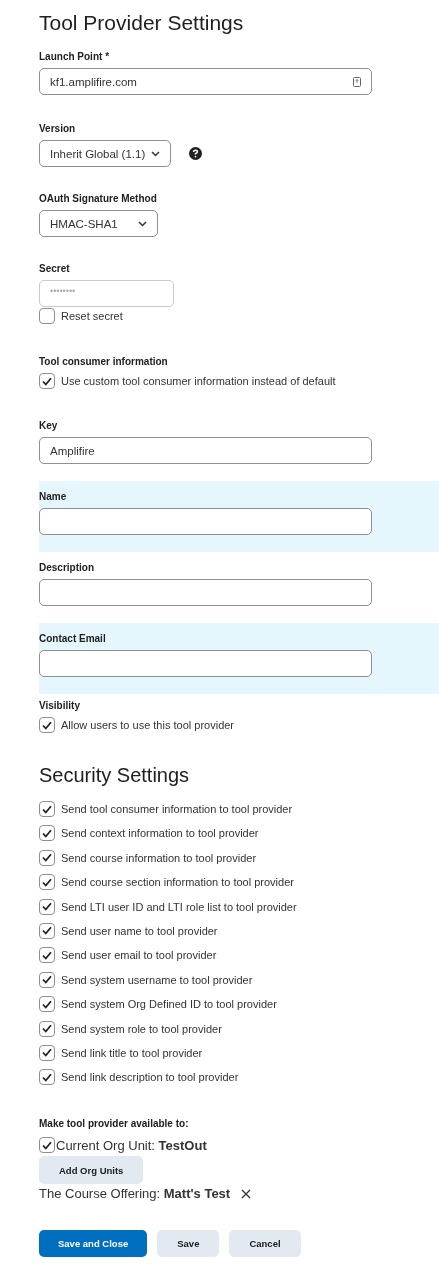 This screenshot has width=439, height=1270. Describe the element at coordinates (205, 81) in the screenshot. I see `launch-point-field: kf1.amplifire.com` at that location.